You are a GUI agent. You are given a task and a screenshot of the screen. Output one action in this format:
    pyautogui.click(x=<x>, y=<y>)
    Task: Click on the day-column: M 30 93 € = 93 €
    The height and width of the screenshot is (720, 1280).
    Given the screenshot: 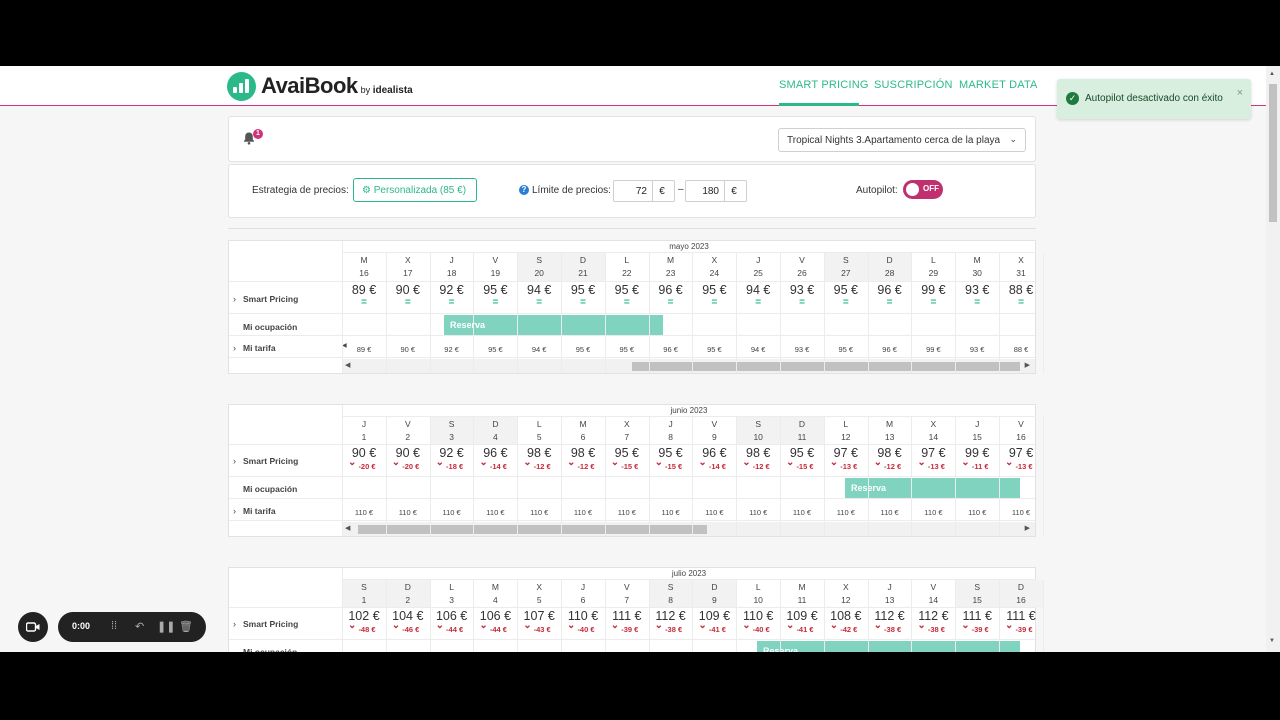 What is the action you would take?
    pyautogui.click(x=977, y=307)
    